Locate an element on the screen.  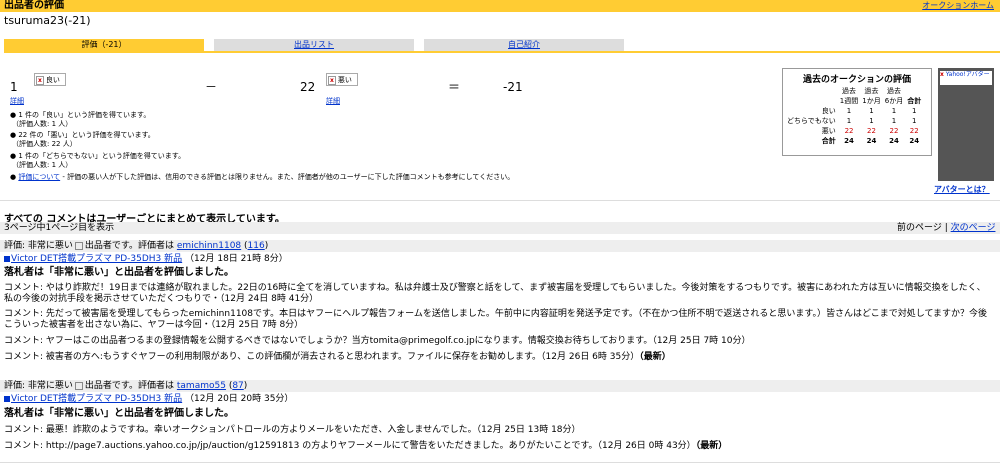
tab-profile-label: 自己紹介 is located at coordinates (524, 44).